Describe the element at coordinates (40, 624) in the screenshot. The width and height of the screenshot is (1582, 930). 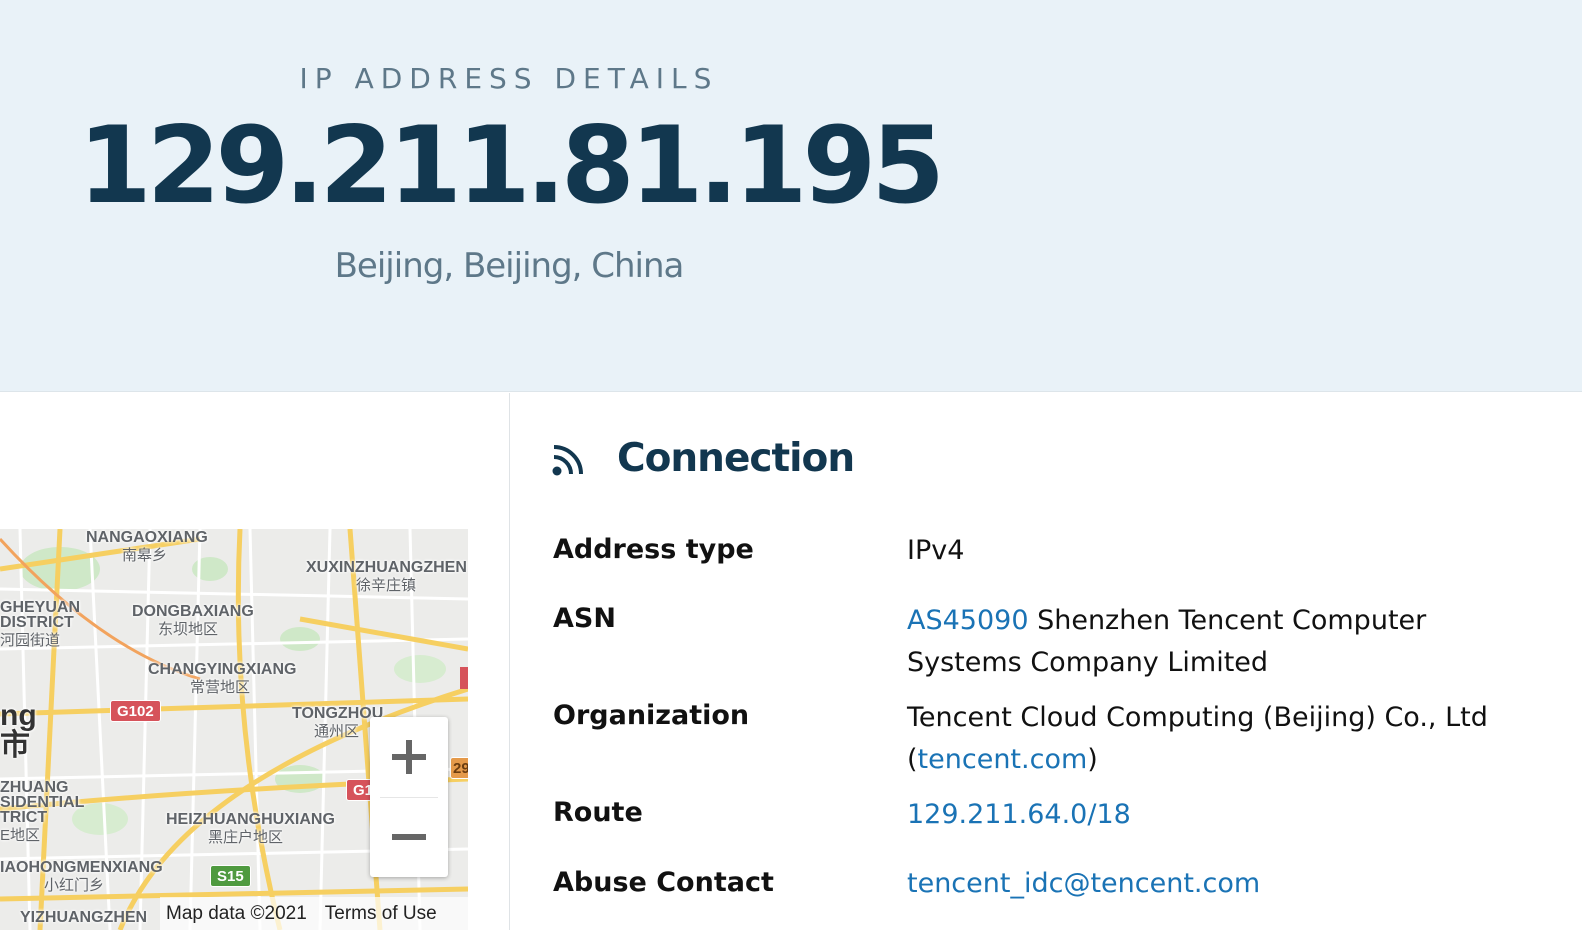
I see `map-label-gheyuan: GHEYUAN DISTRICT 河园街道` at that location.